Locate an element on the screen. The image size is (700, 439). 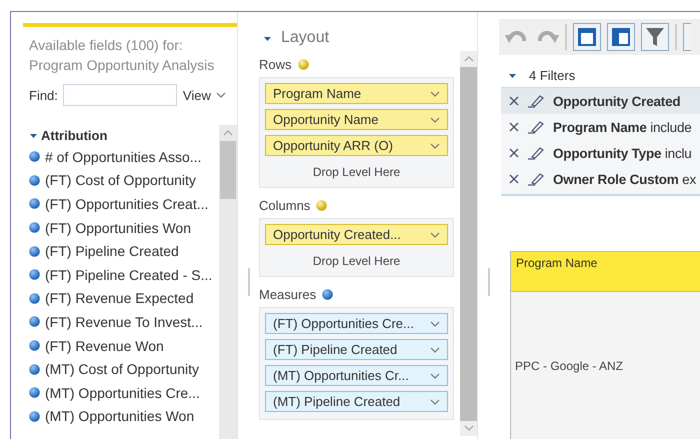
scrollbar is located at coordinates (228, 282).